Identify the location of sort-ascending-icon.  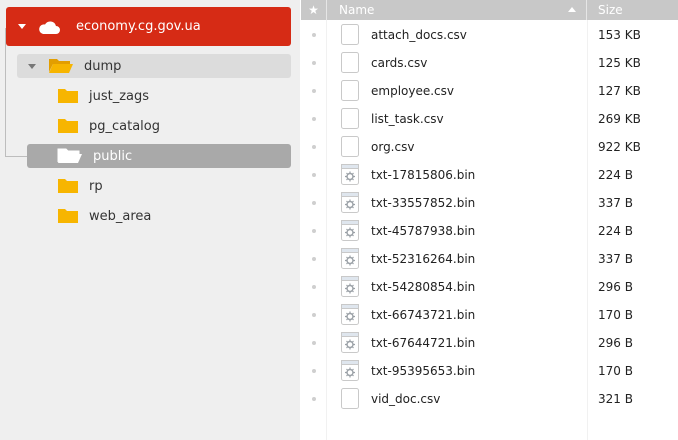
(572, 9).